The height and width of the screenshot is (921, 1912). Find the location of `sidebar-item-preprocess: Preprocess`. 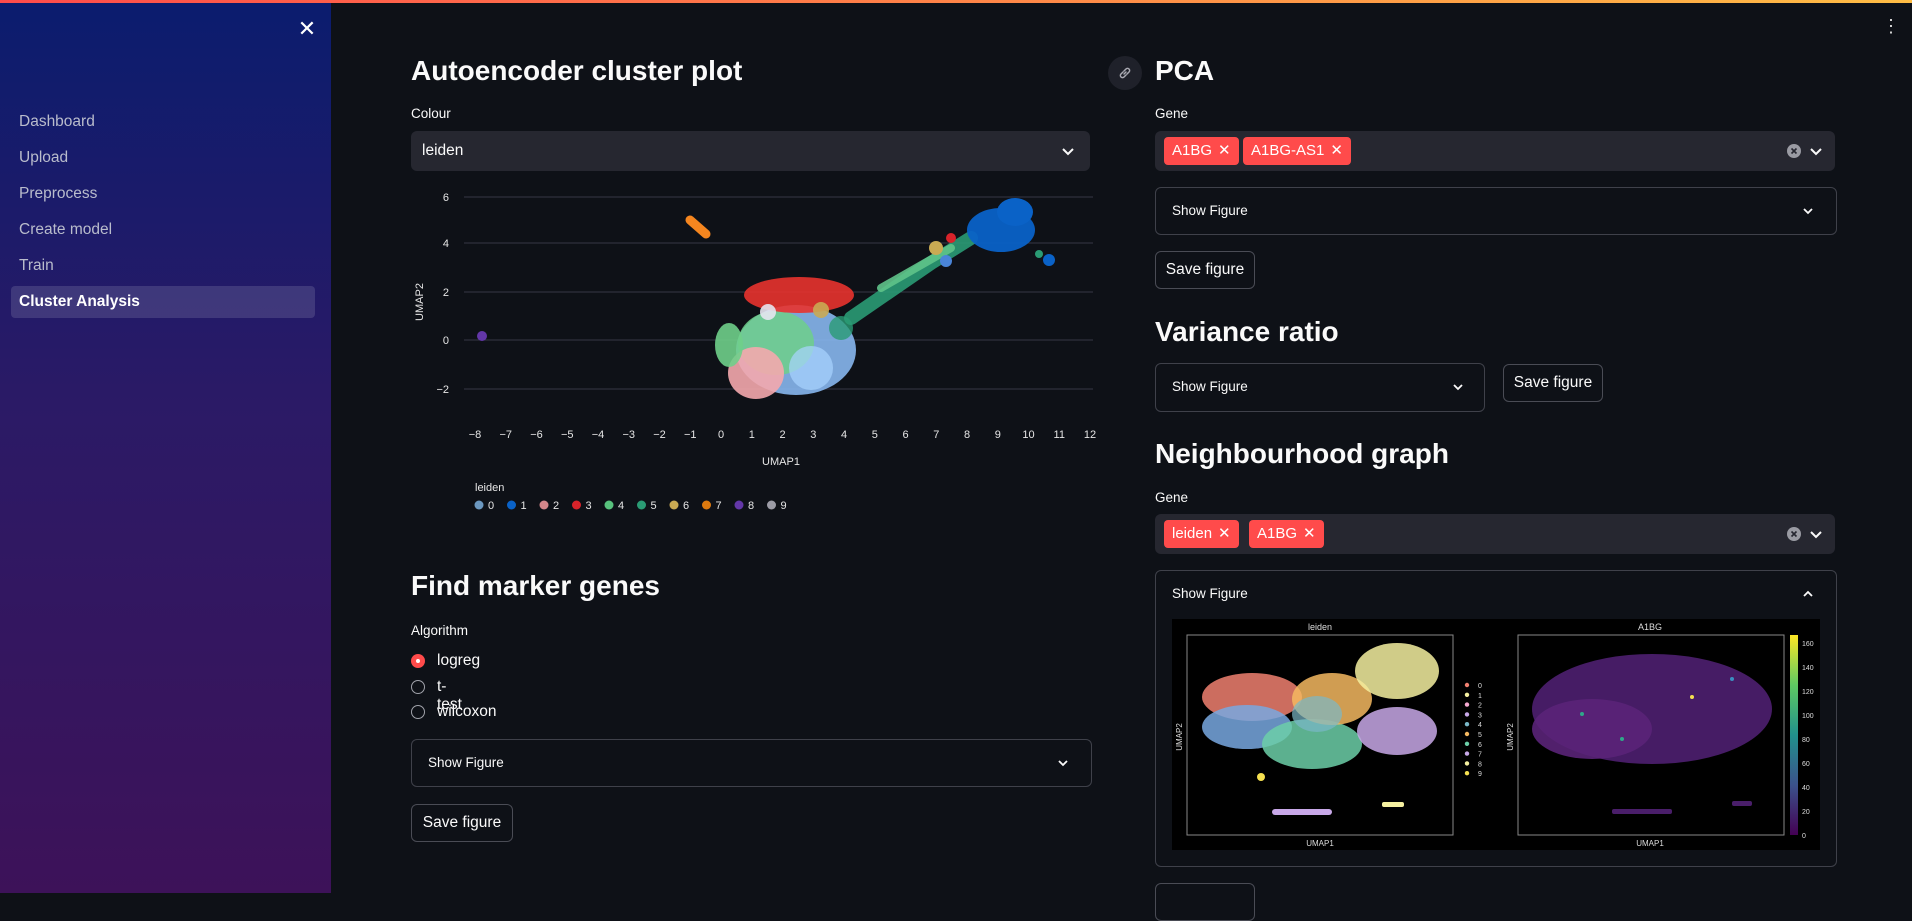

sidebar-item-preprocess: Preprocess is located at coordinates (163, 194).